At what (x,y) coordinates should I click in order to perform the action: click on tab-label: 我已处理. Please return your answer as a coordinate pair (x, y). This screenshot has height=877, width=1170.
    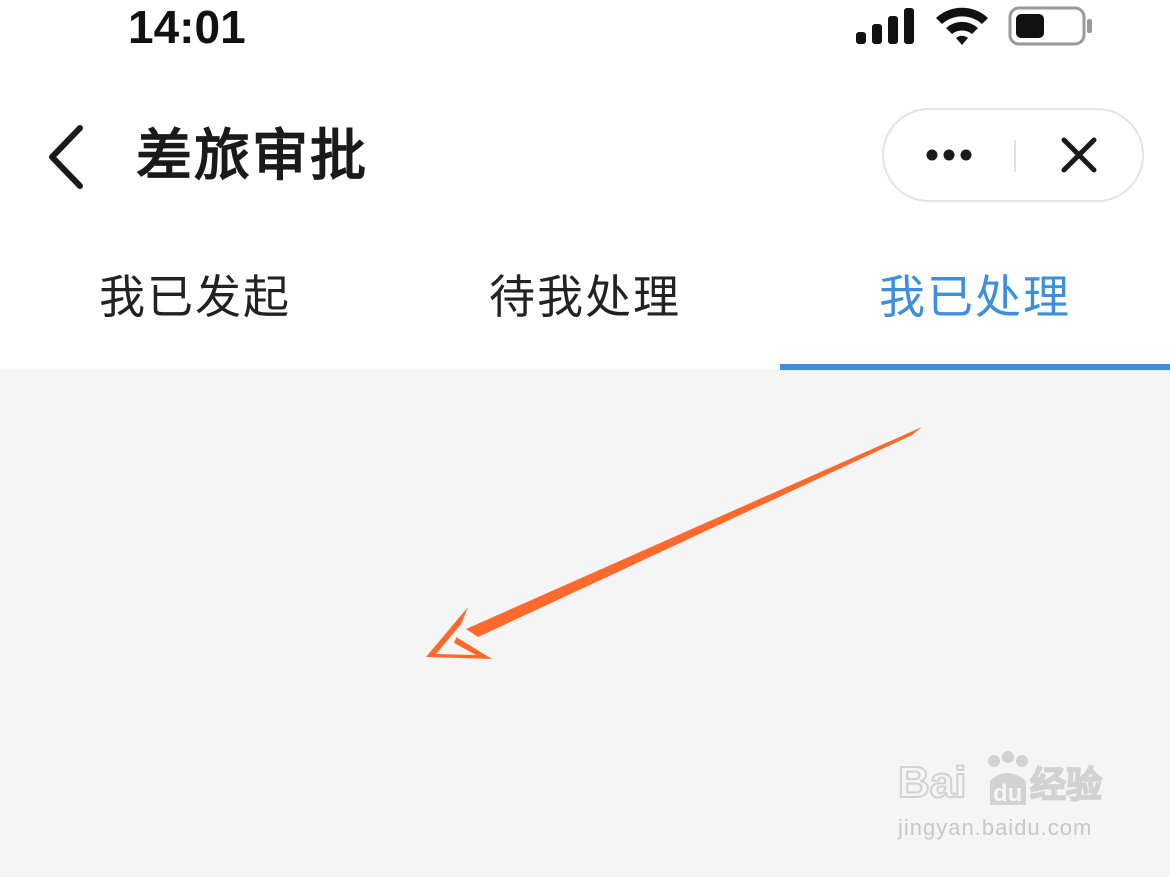
    Looking at the image, I should click on (975, 297).